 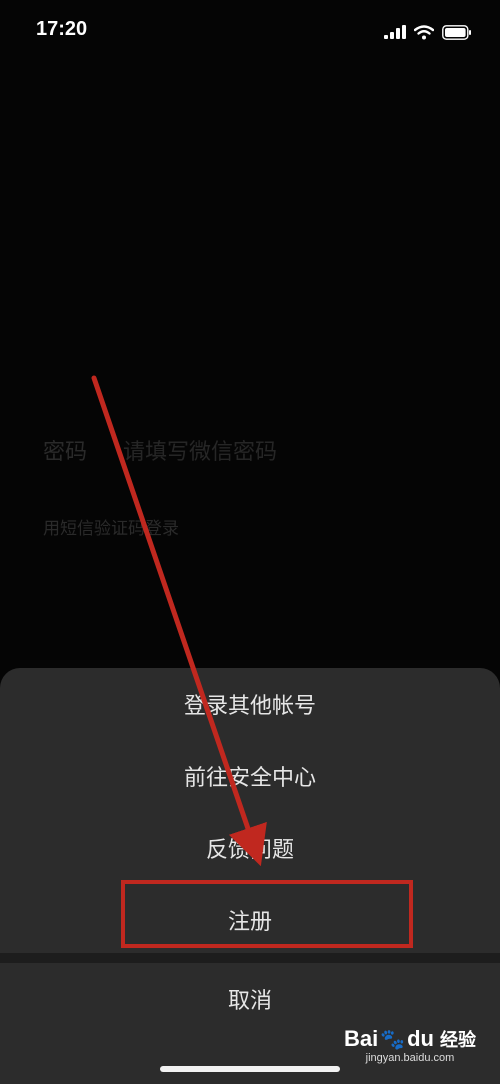 What do you see at coordinates (65, 452) in the screenshot?
I see `password-label: 密码` at bounding box center [65, 452].